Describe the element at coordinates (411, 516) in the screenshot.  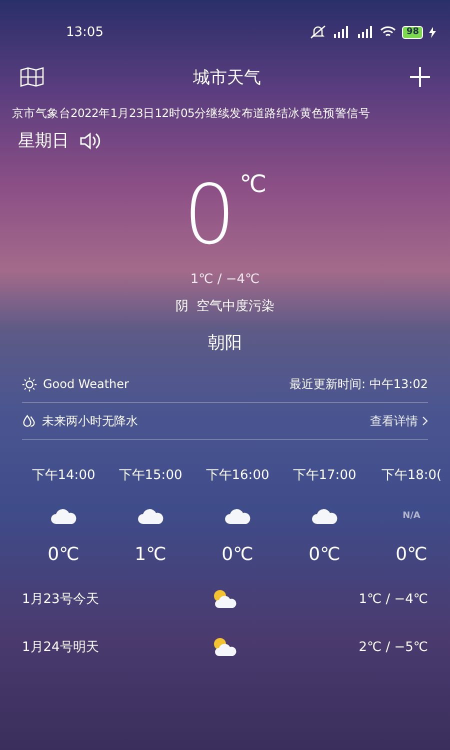
I see `unavailable-label: N/A` at that location.